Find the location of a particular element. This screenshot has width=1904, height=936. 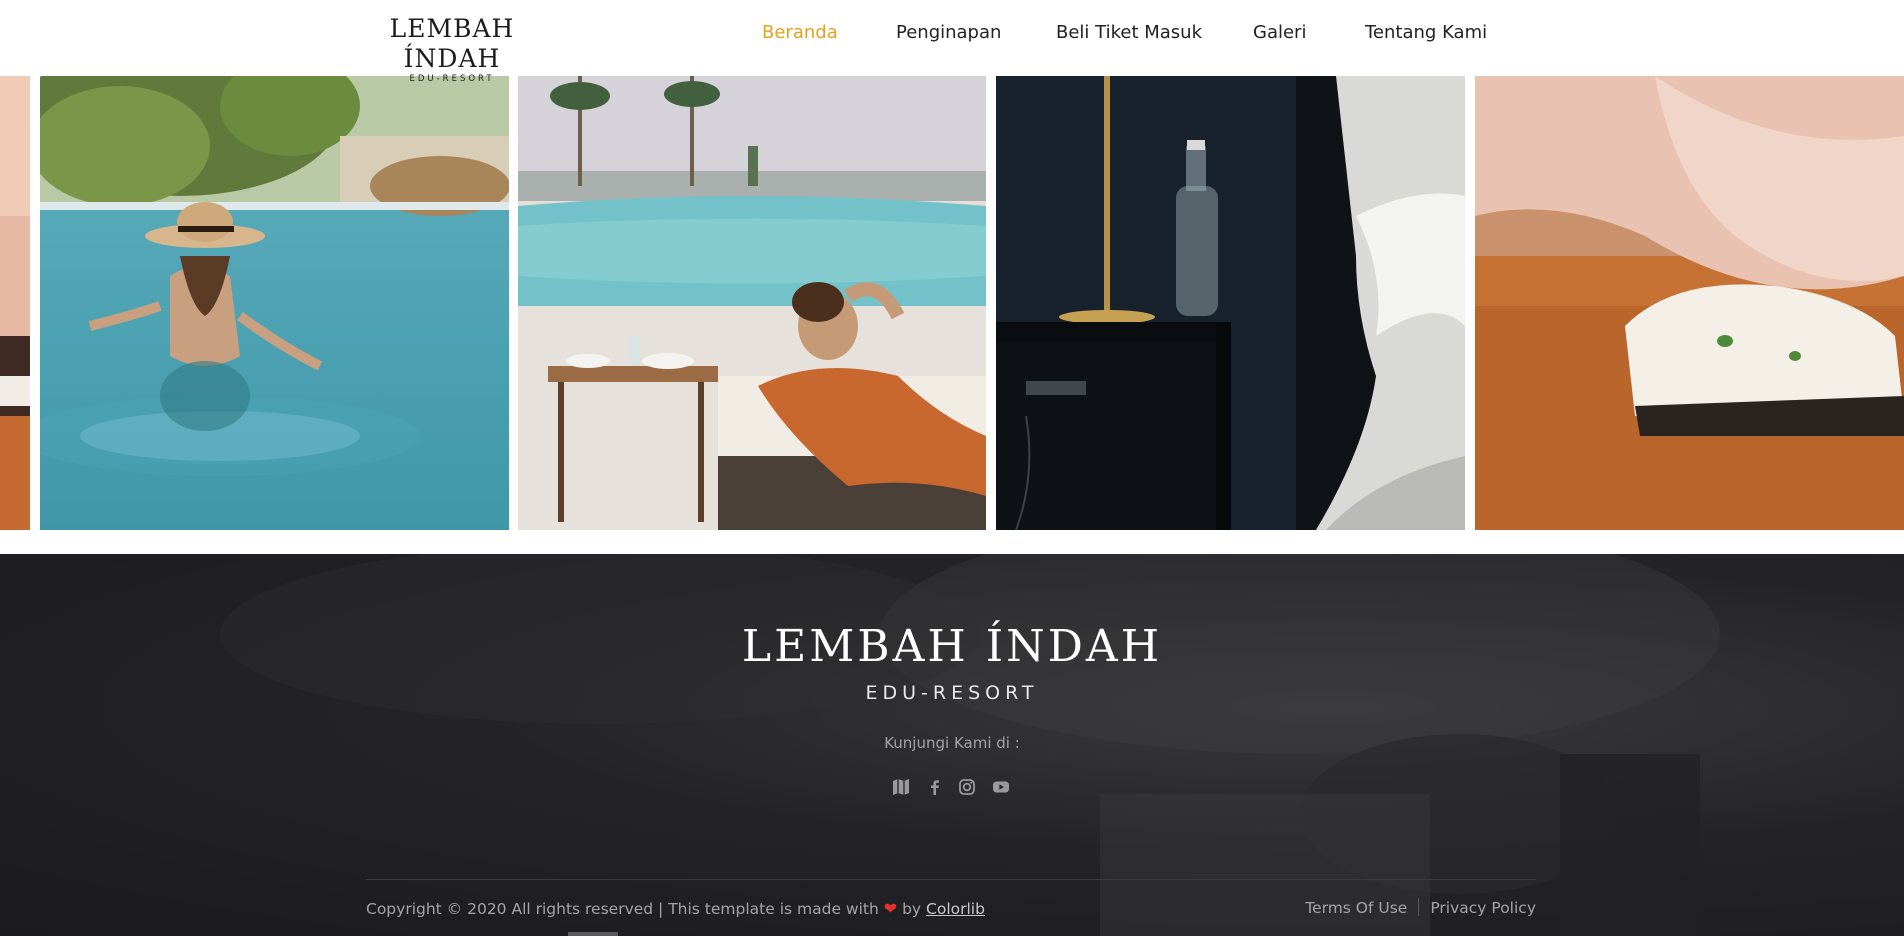

heart-icon: ❤ is located at coordinates (890, 908).